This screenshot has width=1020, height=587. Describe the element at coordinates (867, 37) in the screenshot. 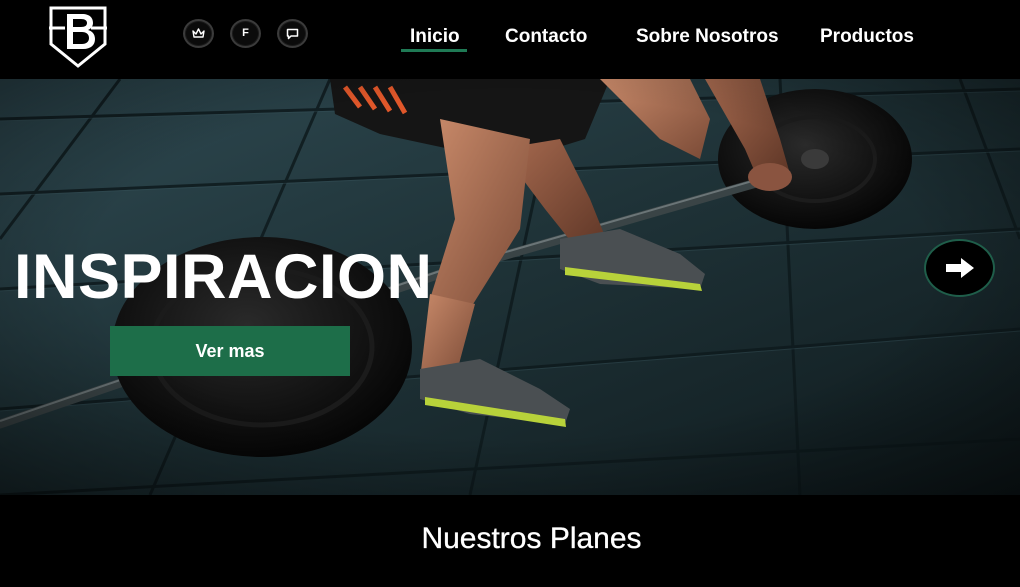

I see `nav-item-productos: Productos` at that location.